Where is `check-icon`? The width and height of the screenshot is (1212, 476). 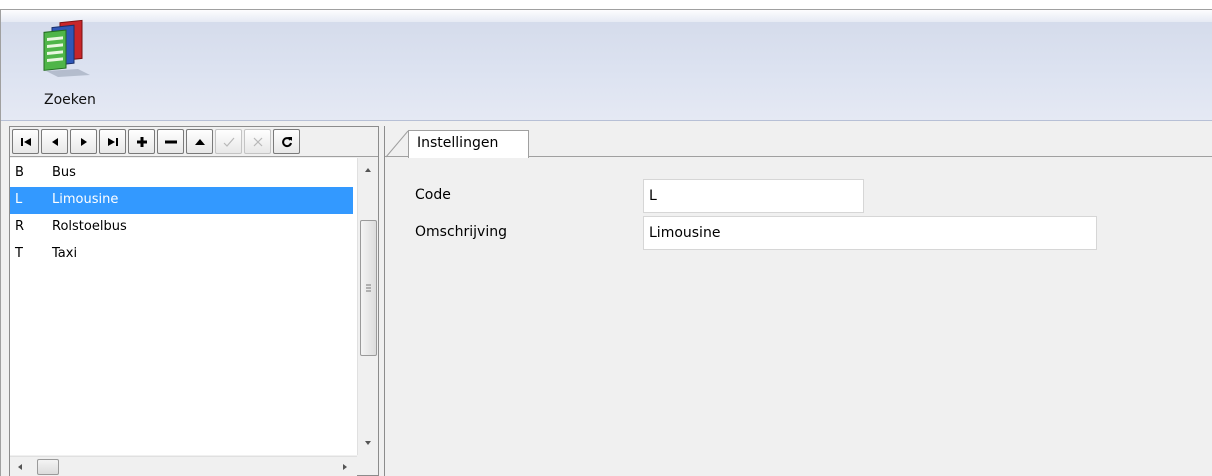 check-icon is located at coordinates (228, 142).